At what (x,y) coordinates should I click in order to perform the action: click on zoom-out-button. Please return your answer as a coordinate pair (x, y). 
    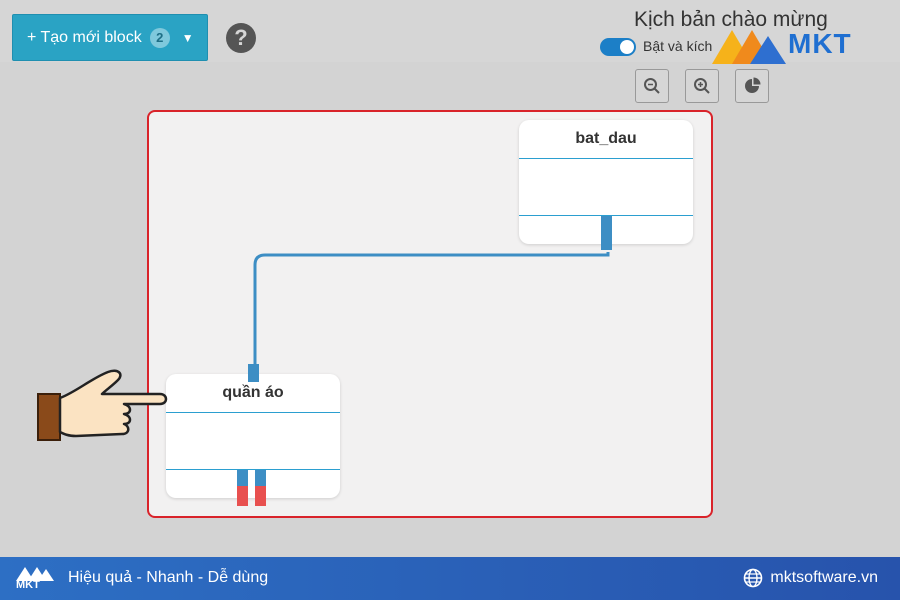
    Looking at the image, I should click on (652, 86).